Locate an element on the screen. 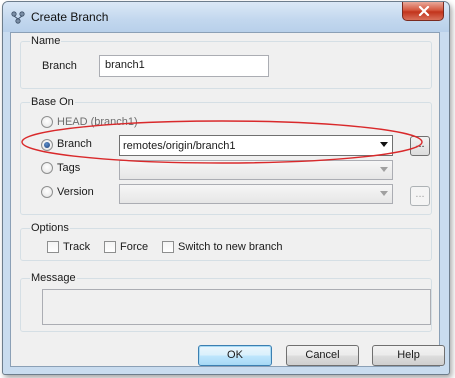 The image size is (455, 378). track-checkbox is located at coordinates (53, 247).